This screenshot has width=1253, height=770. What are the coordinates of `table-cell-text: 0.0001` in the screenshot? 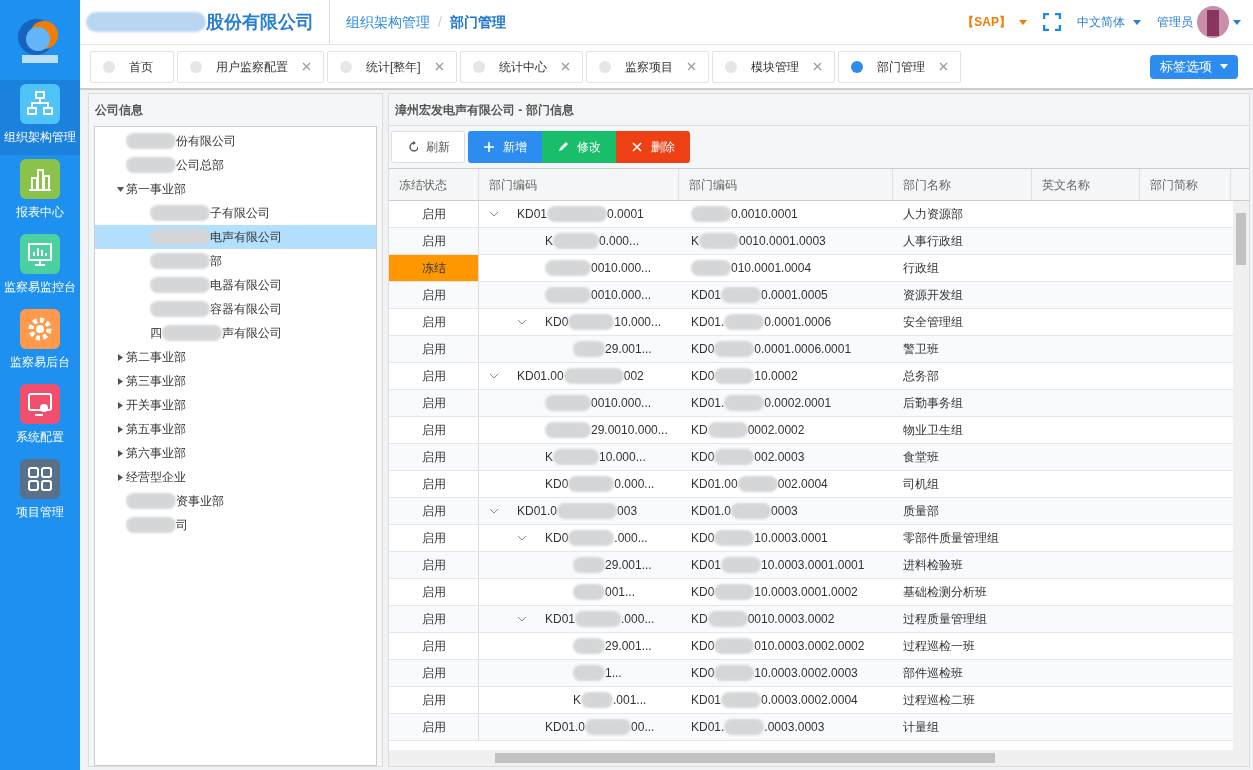 It's located at (625, 214).